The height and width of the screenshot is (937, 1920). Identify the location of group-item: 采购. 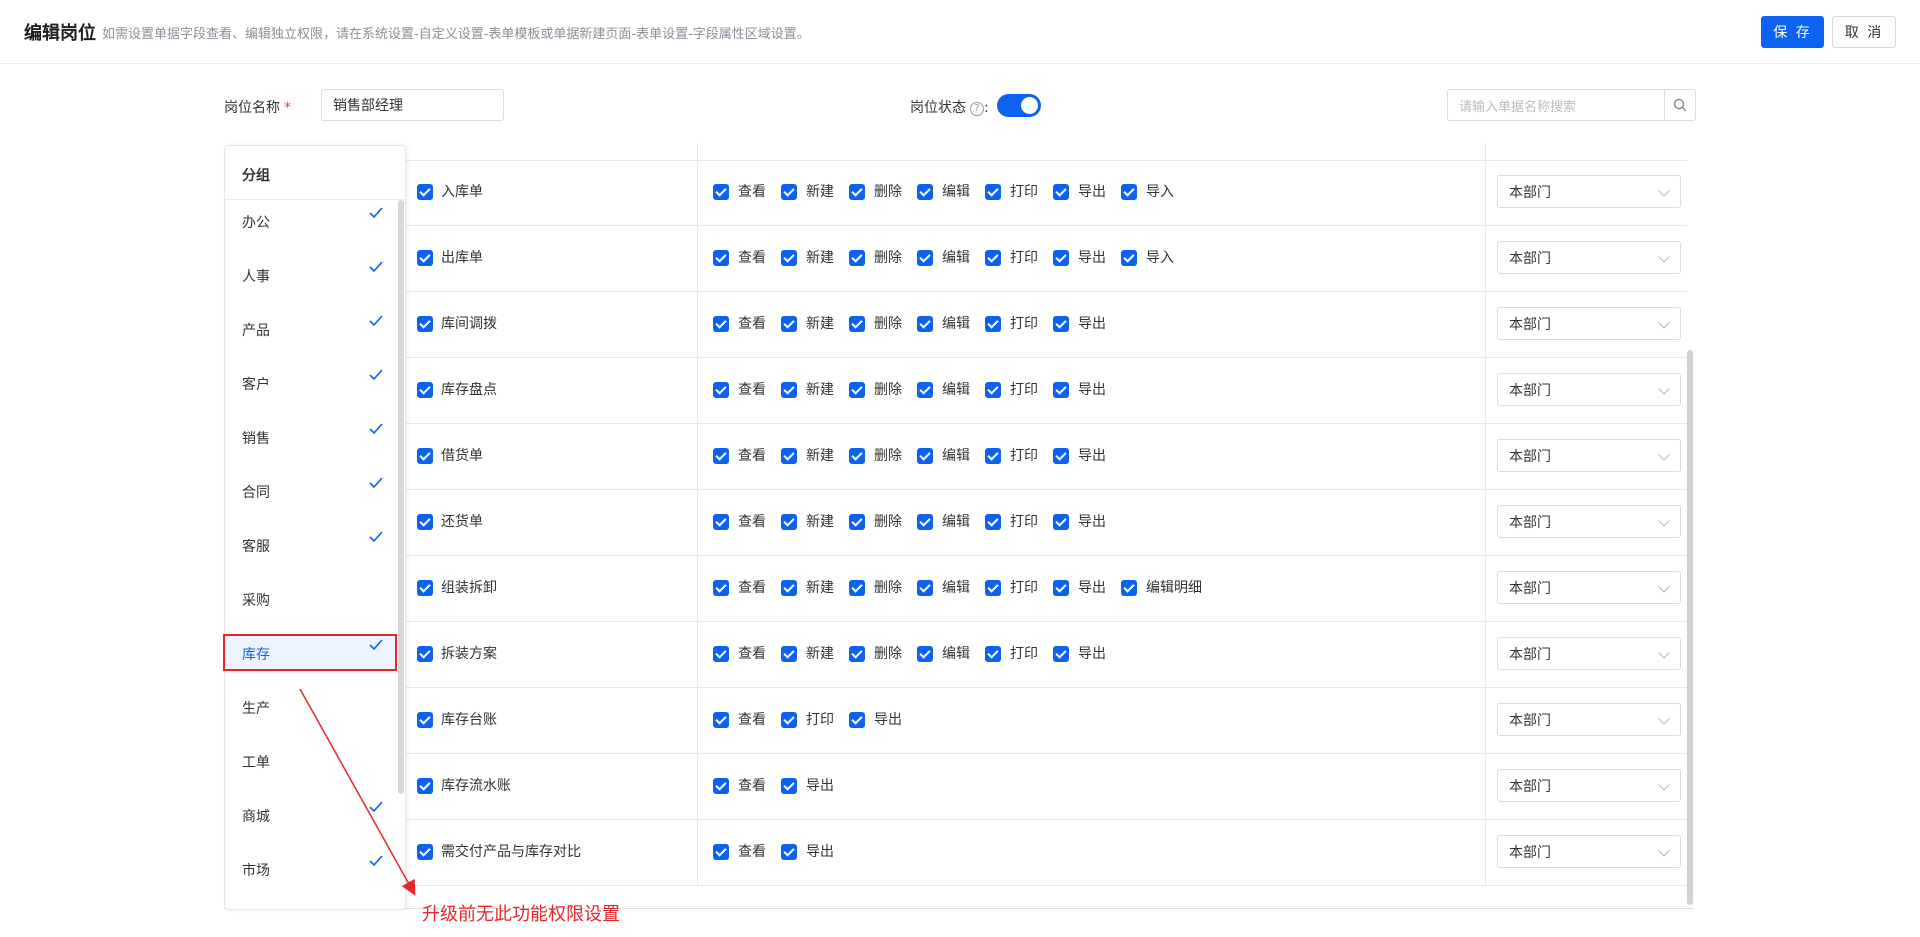
(311, 600).